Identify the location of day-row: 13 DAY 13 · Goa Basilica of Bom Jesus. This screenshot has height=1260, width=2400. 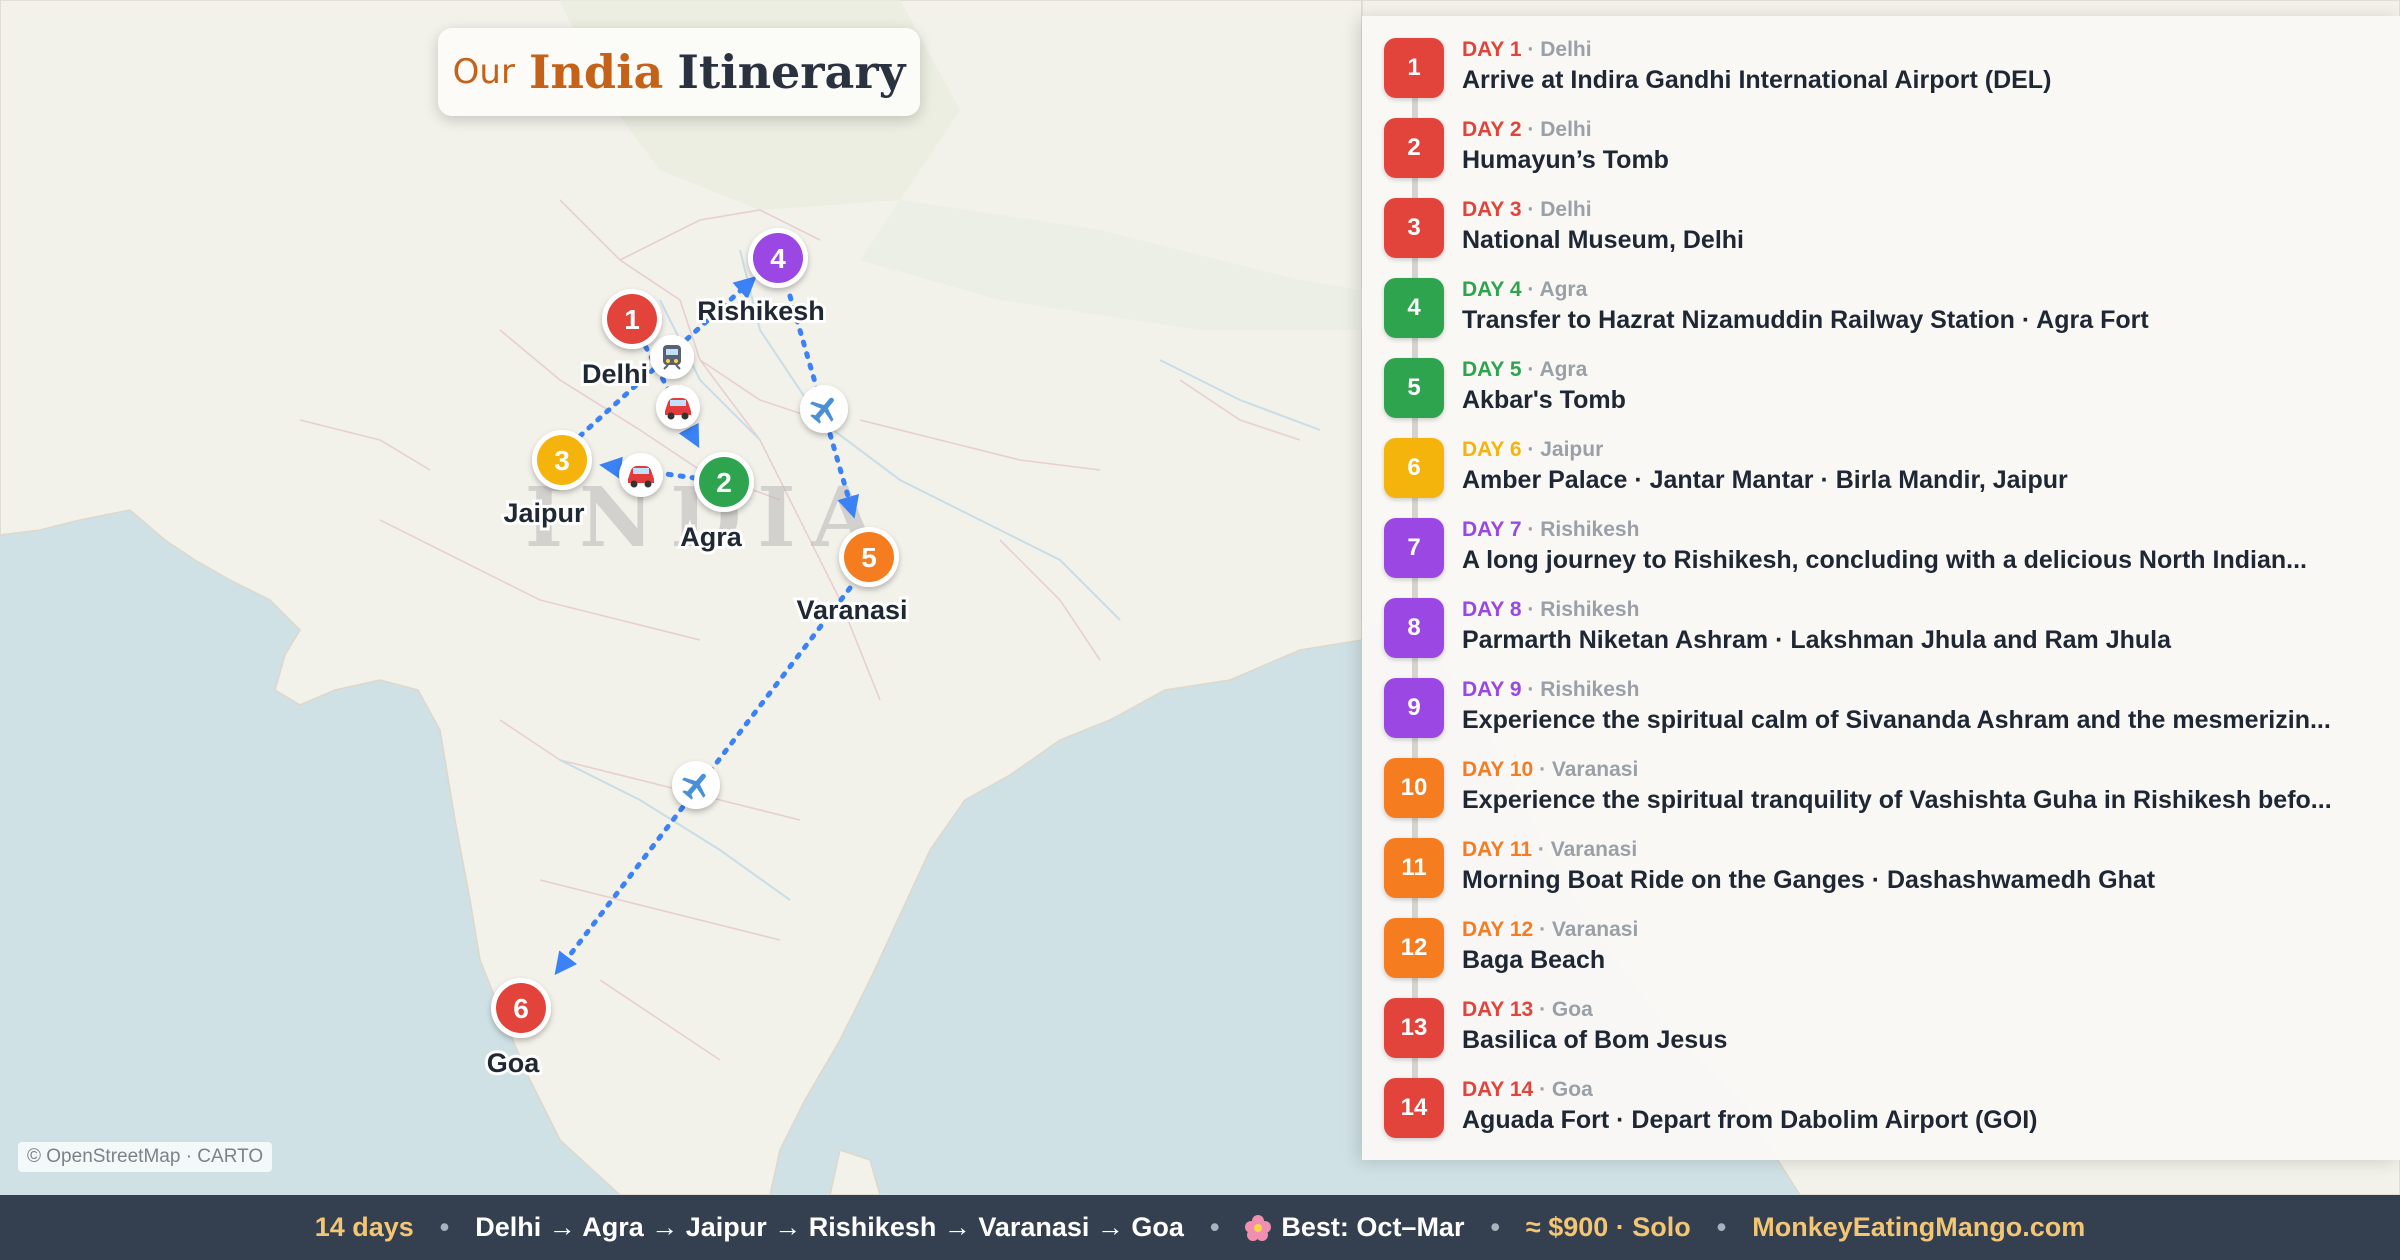
(1881, 1017).